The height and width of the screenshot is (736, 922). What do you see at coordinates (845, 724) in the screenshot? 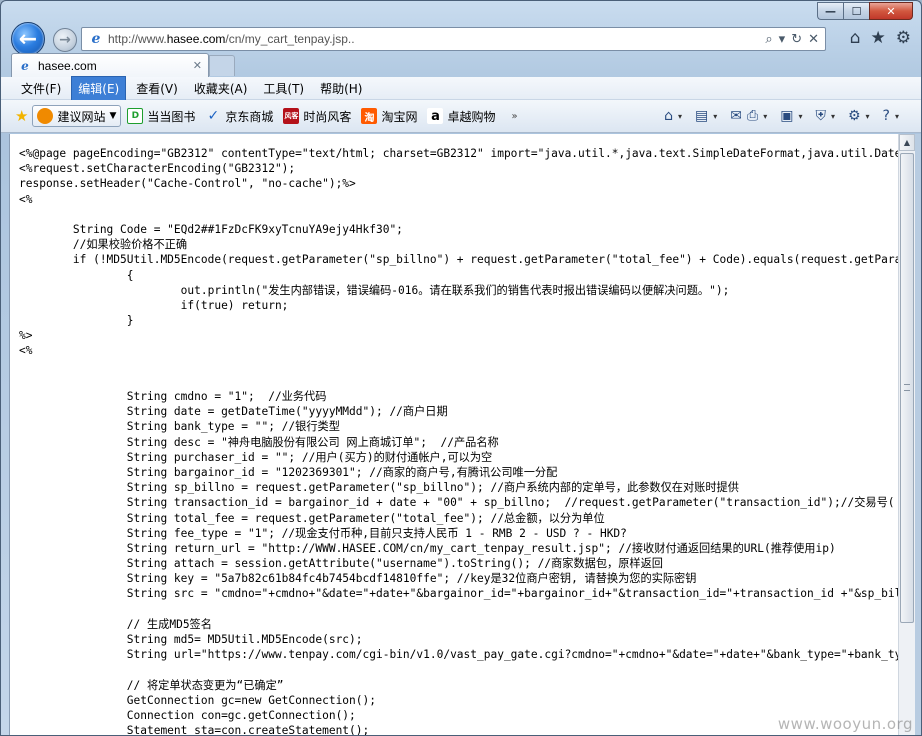
I see `watermark: www.wooyun.org` at bounding box center [845, 724].